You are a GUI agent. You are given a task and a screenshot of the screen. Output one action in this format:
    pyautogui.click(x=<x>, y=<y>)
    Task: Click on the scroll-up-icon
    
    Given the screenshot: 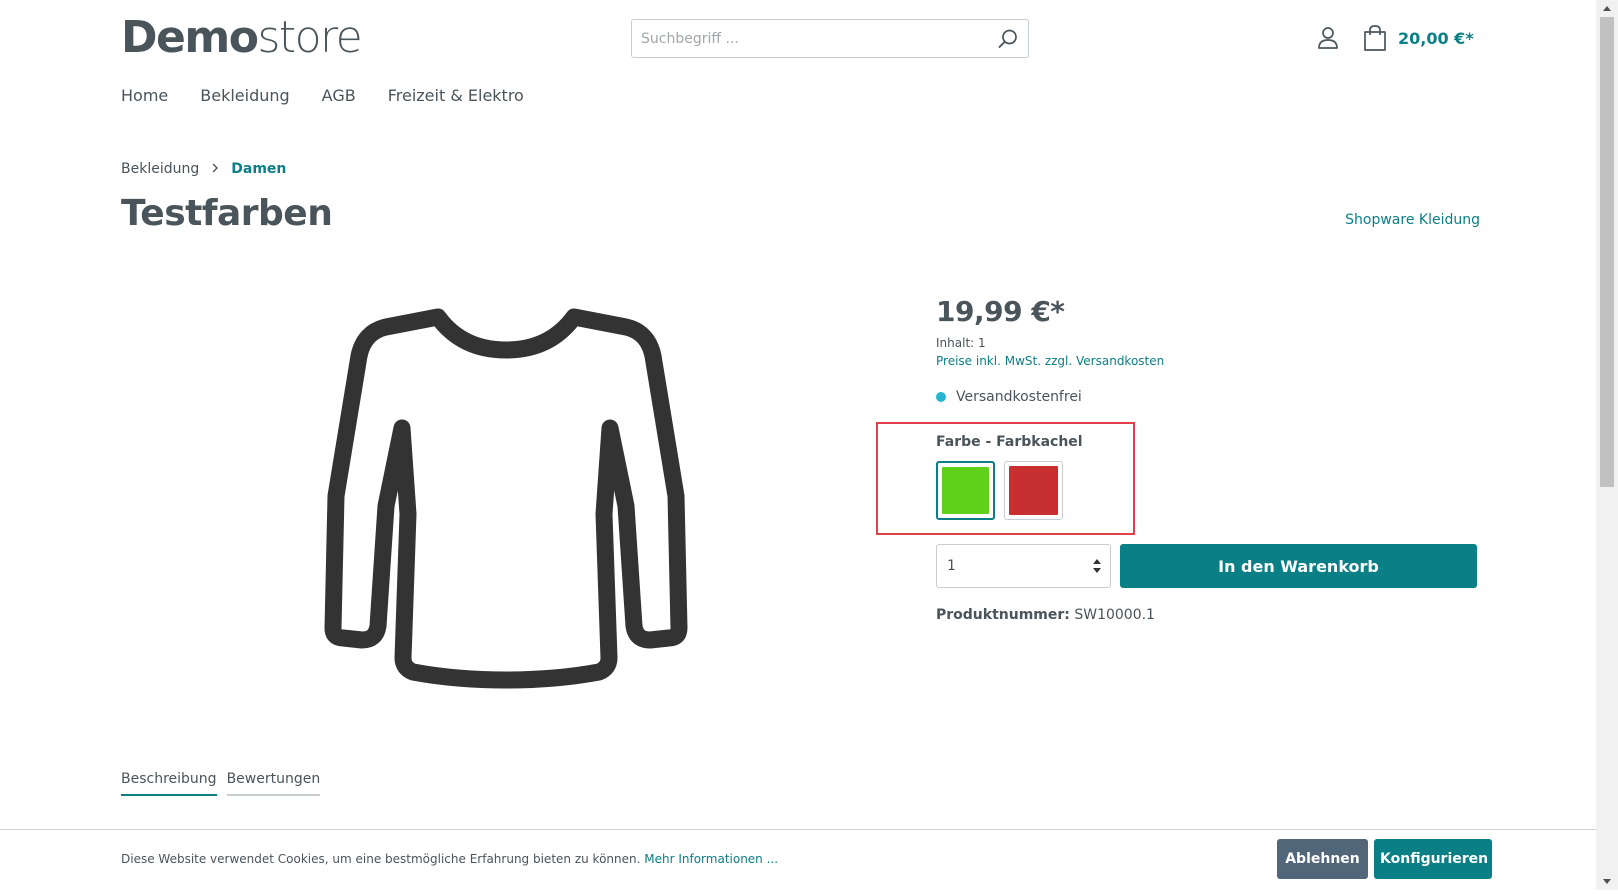 What is the action you would take?
    pyautogui.click(x=1607, y=8)
    